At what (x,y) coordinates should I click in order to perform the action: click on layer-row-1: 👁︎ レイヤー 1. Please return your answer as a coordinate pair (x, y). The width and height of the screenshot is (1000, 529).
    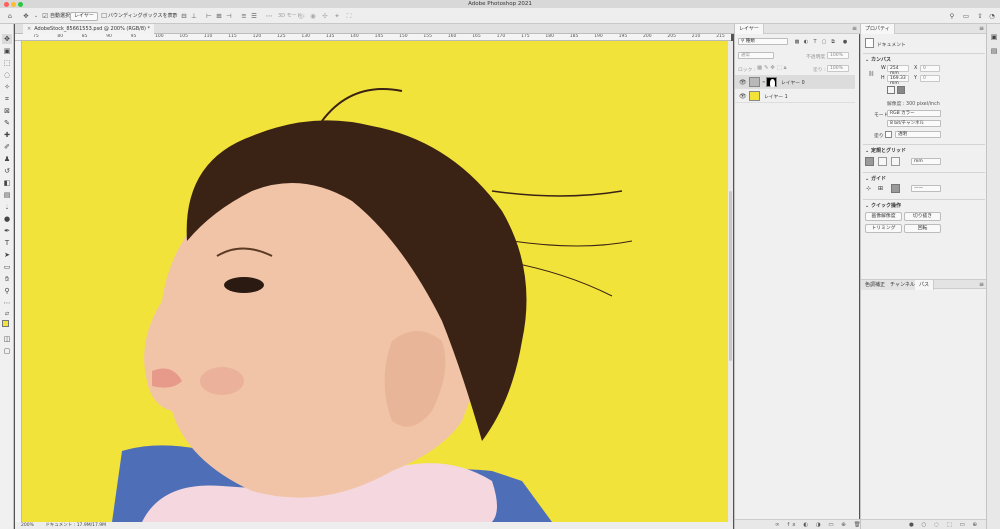
    Looking at the image, I should click on (795, 96).